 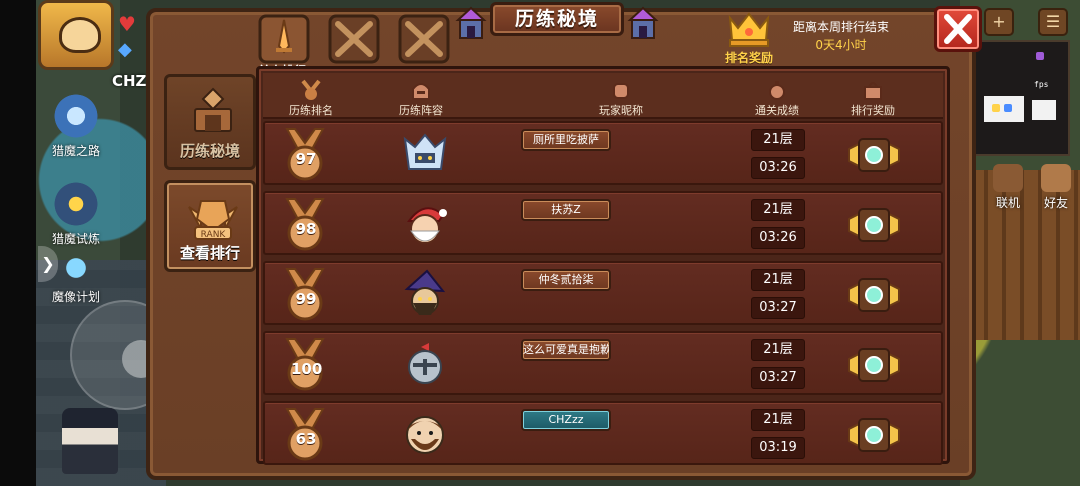 What do you see at coordinates (425, 292) in the screenshot?
I see `wizard-avatar-icon` at bounding box center [425, 292].